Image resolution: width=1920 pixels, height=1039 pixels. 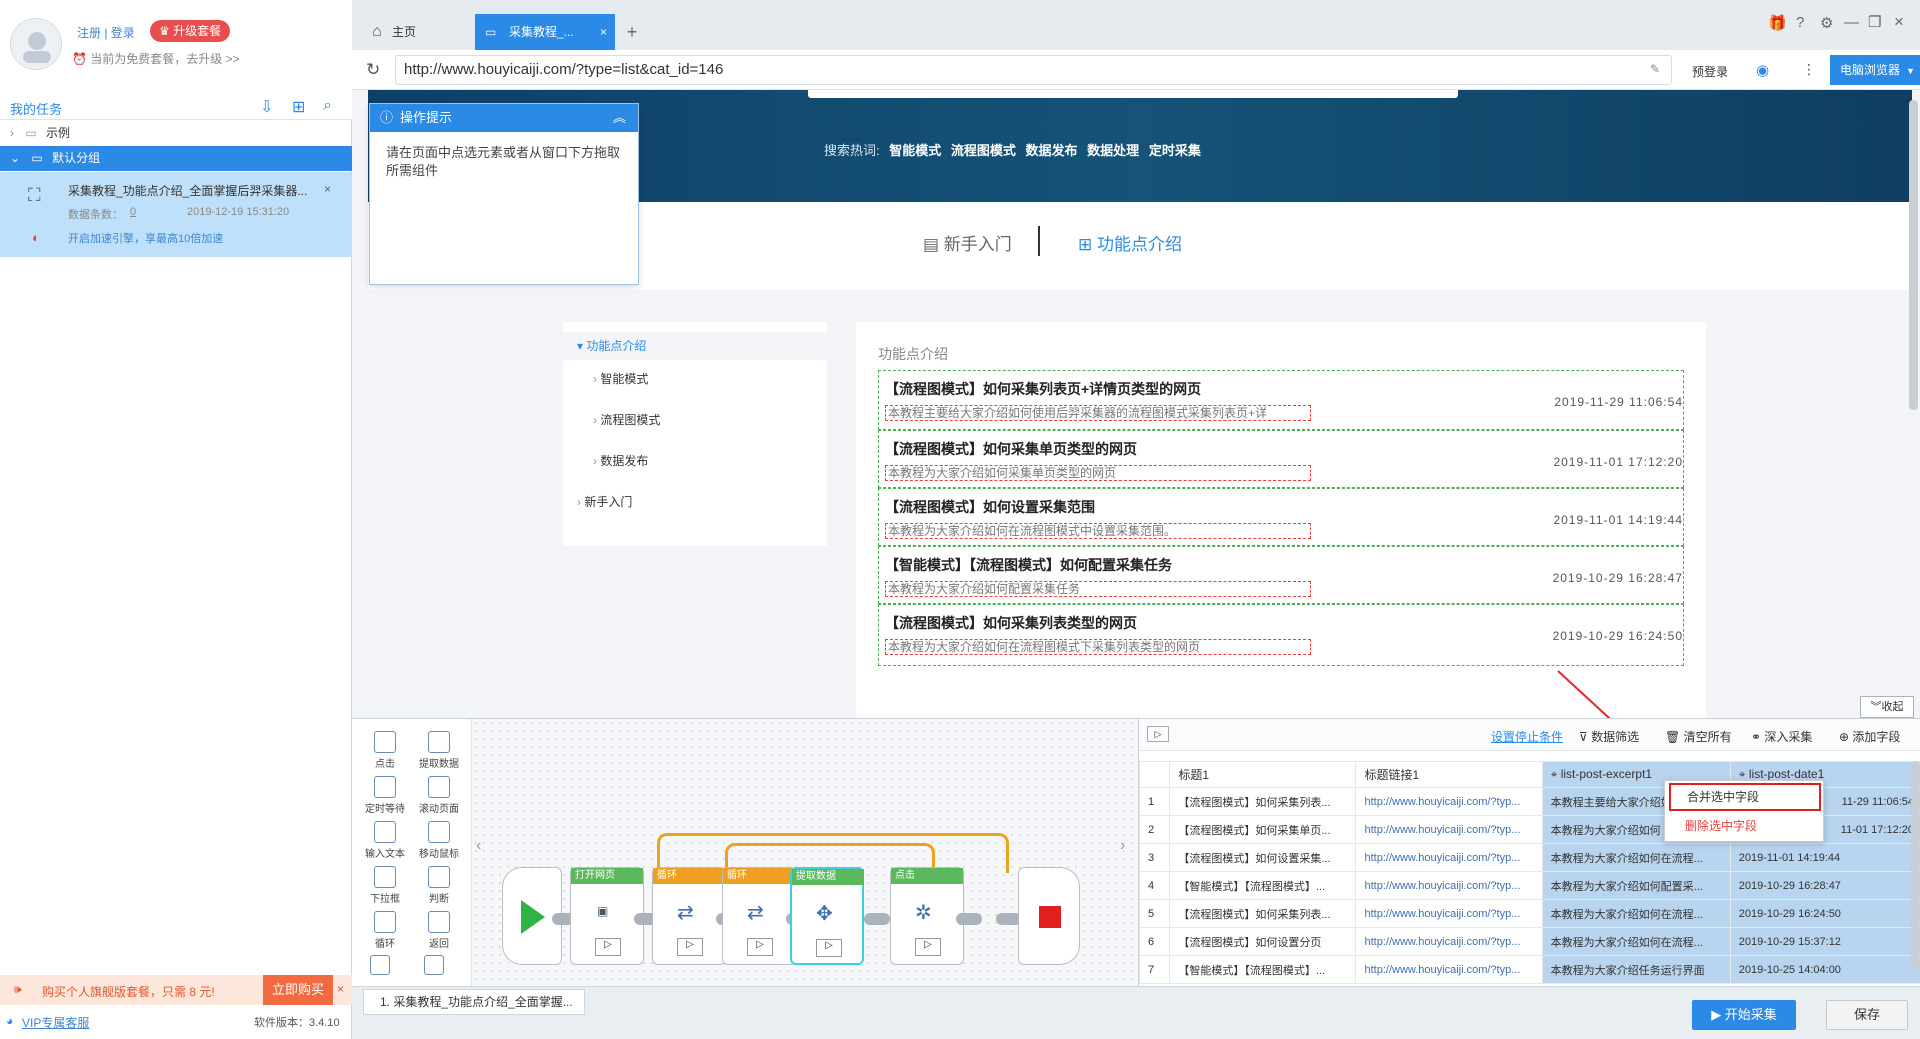 What do you see at coordinates (620, 378) in the screenshot?
I see `nav-smart: › 智能模式` at bounding box center [620, 378].